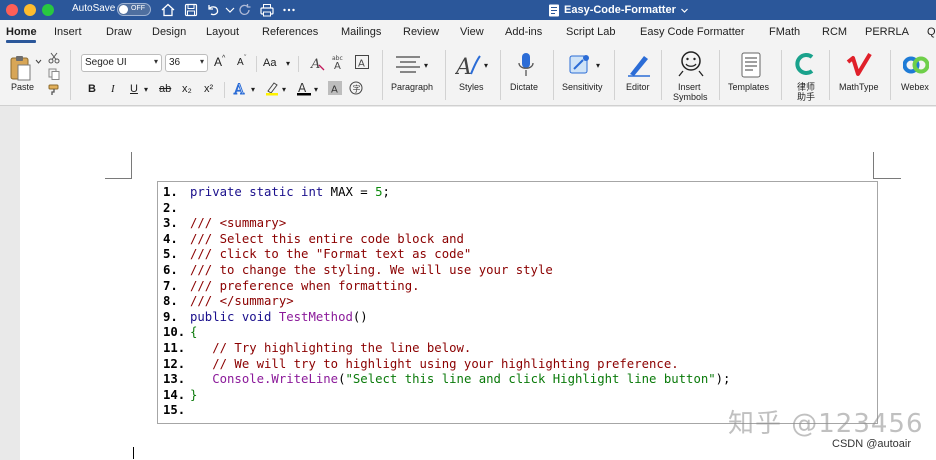  Describe the element at coordinates (68, 32) in the screenshot. I see `tab-insert: Insert` at that location.